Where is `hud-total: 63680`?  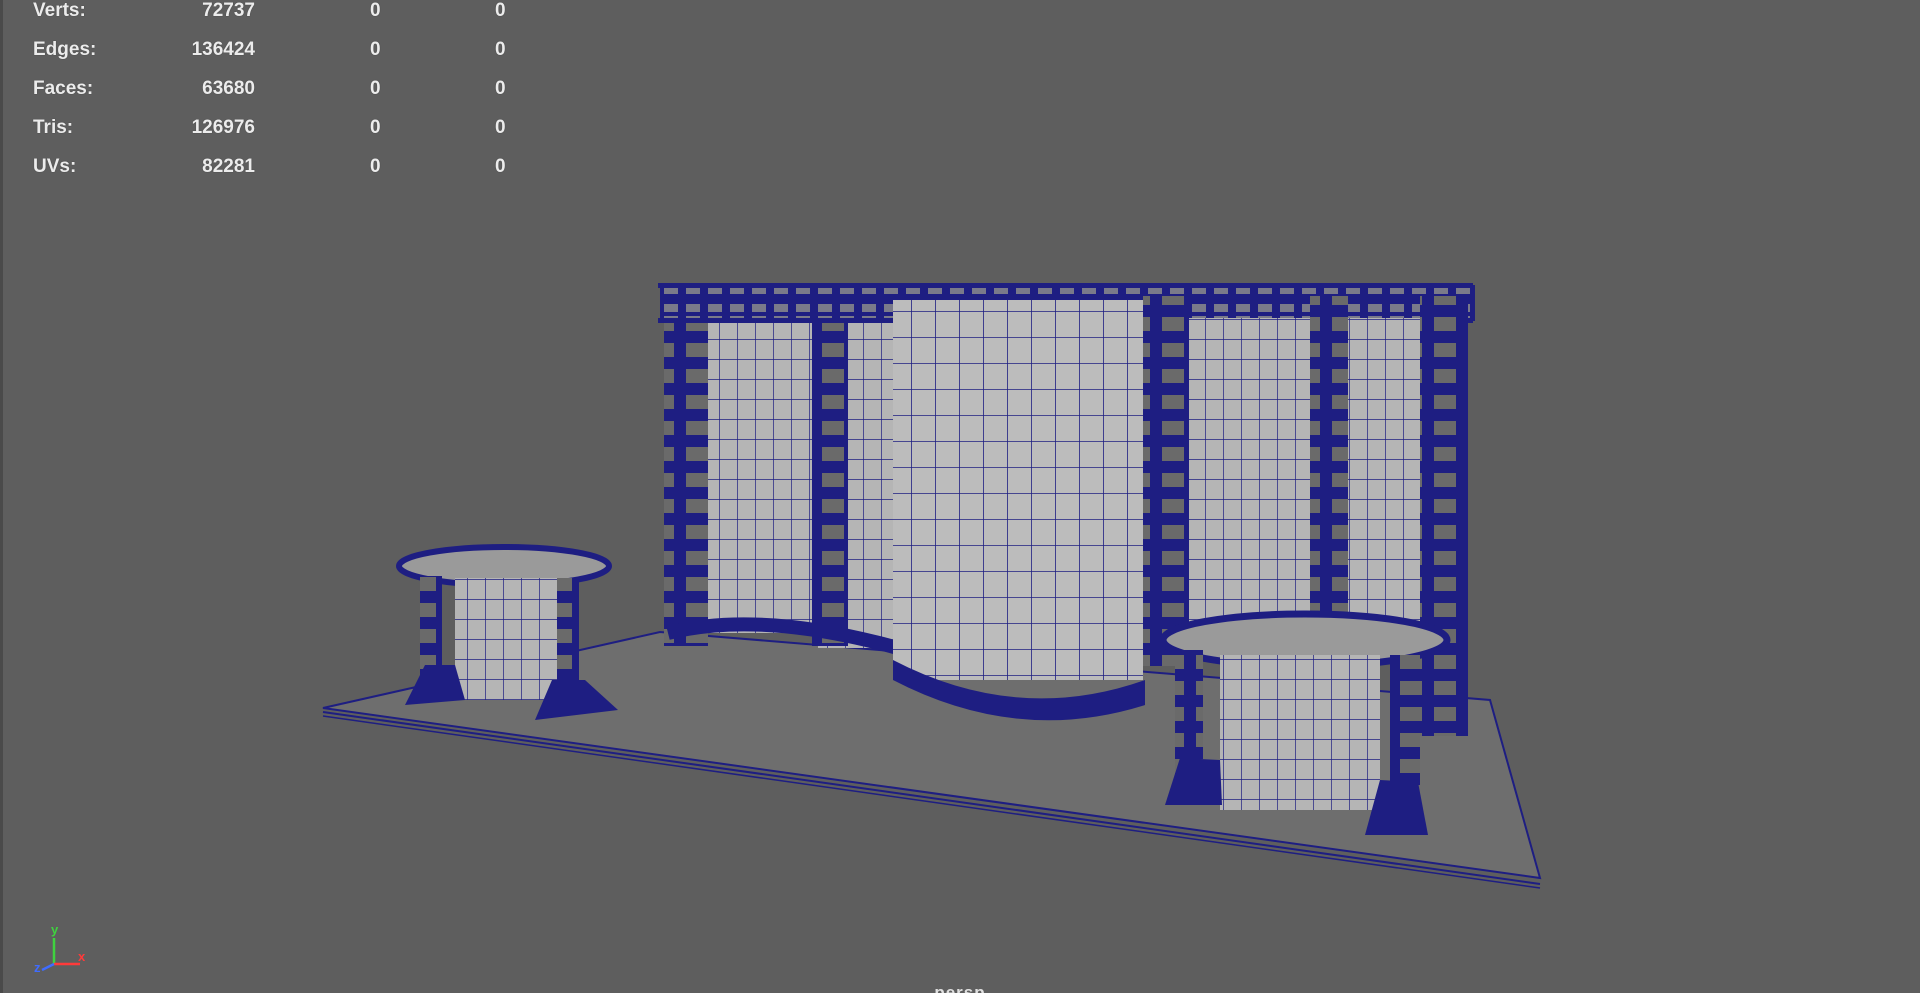
hud-total: 63680 is located at coordinates (228, 88).